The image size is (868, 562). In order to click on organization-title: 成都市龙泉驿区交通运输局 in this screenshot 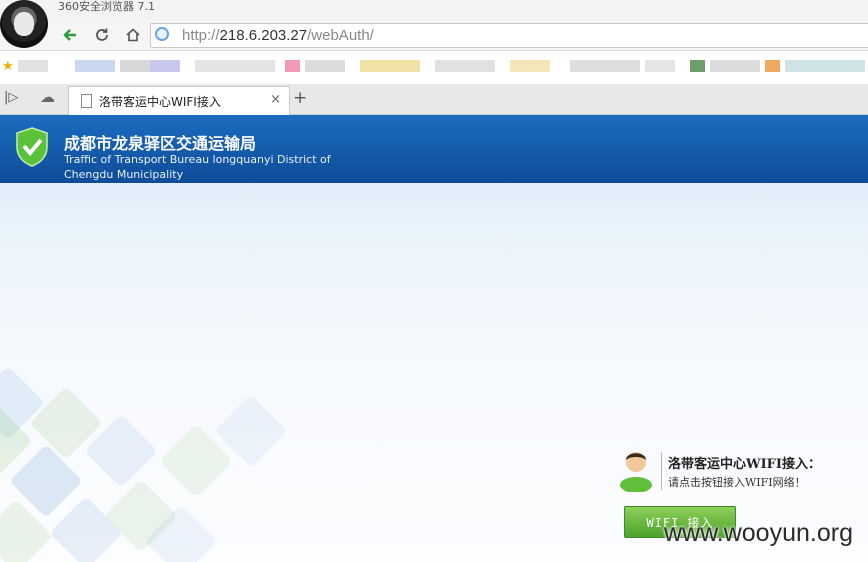, I will do `click(160, 143)`.